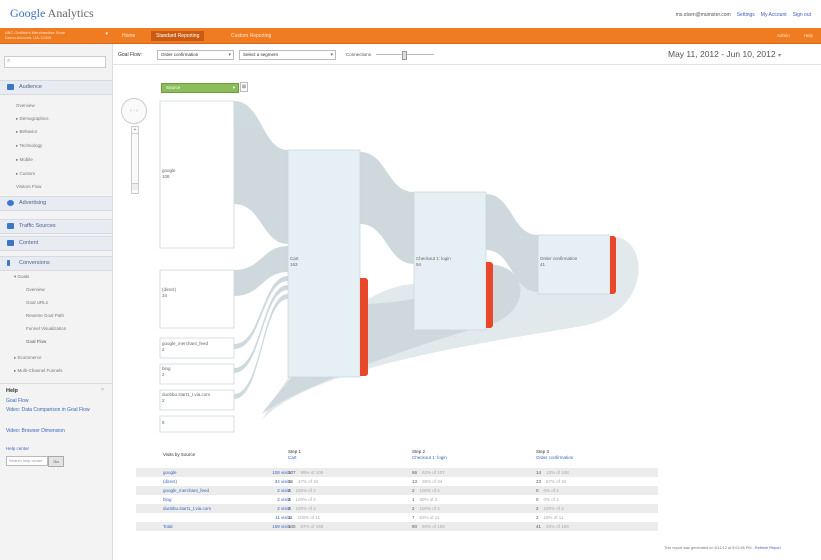  I want to click on sidebar-item-funnel-visualization: Funnel Visualization, so click(46, 328).